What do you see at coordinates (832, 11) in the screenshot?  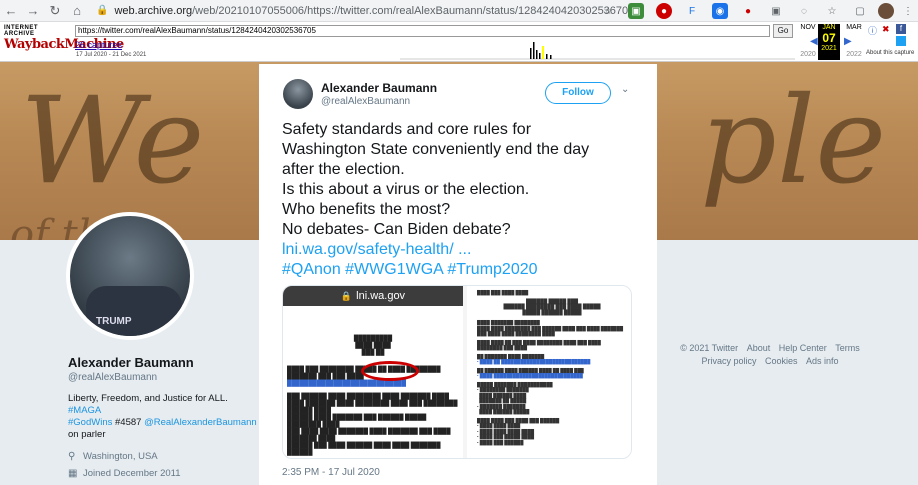 I see `reading-list-icon: ☆` at bounding box center [832, 11].